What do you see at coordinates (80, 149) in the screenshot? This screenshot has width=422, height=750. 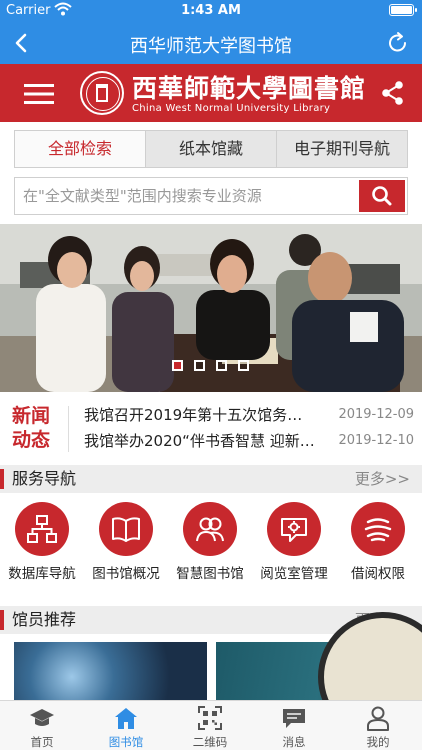 I see `tab-all-search: 全部检索` at bounding box center [80, 149].